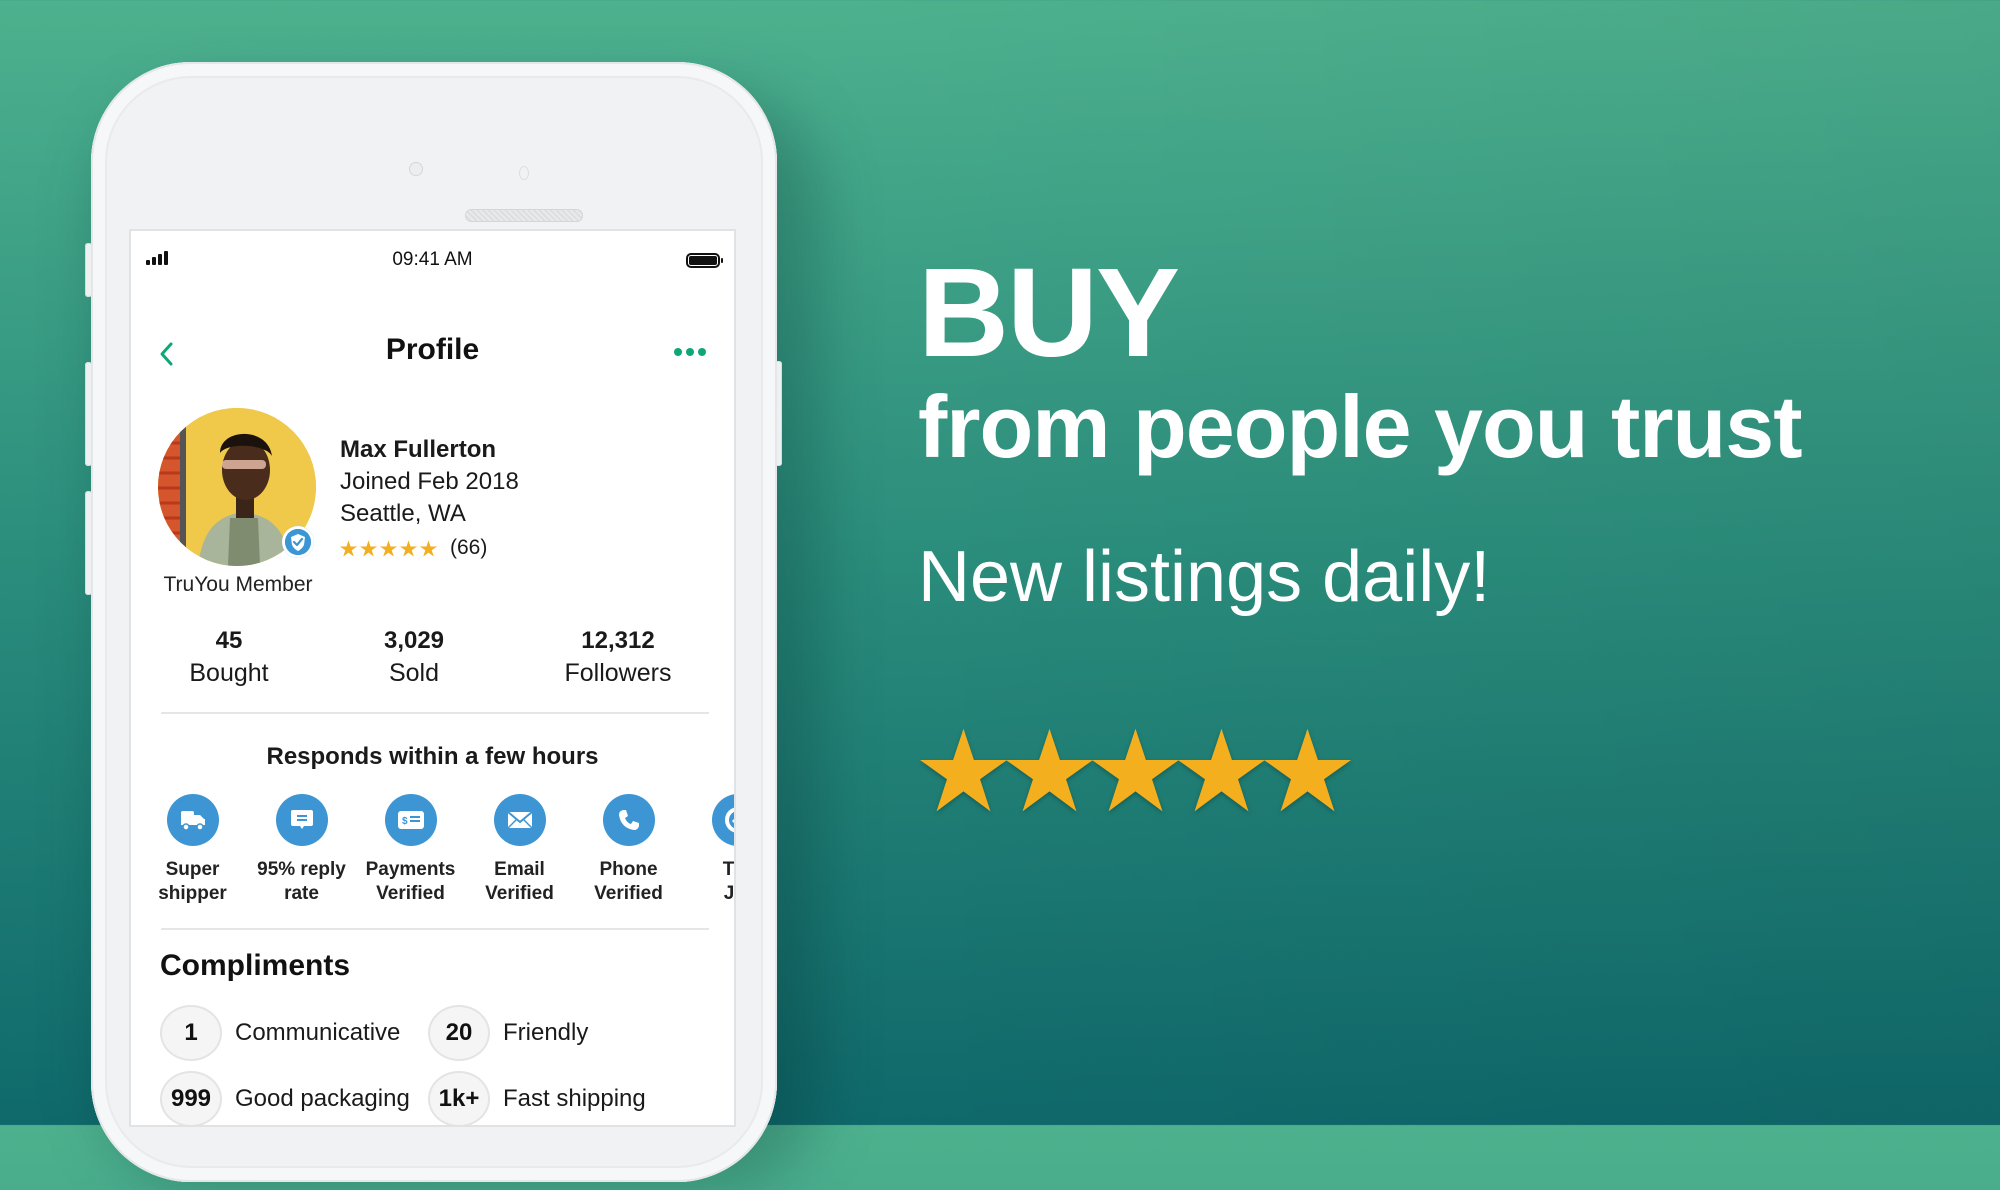 The image size is (2000, 1190). I want to click on badge-label: Tru, so click(728, 869).